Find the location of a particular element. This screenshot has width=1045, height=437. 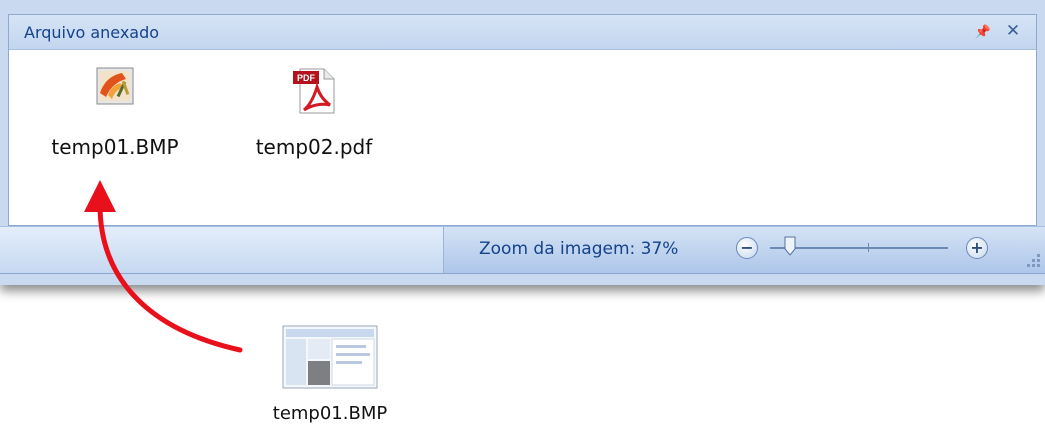

attachment-name: temp02.pdf is located at coordinates (314, 147).